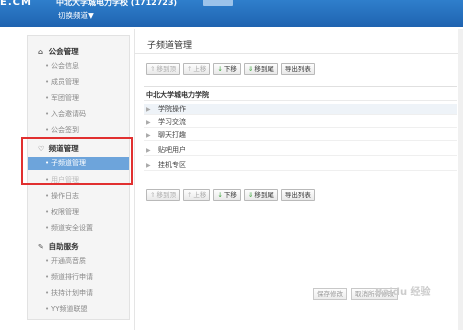  What do you see at coordinates (78, 309) in the screenshot?
I see `sidebar-item-yy-alliance: YY频道联盟` at bounding box center [78, 309].